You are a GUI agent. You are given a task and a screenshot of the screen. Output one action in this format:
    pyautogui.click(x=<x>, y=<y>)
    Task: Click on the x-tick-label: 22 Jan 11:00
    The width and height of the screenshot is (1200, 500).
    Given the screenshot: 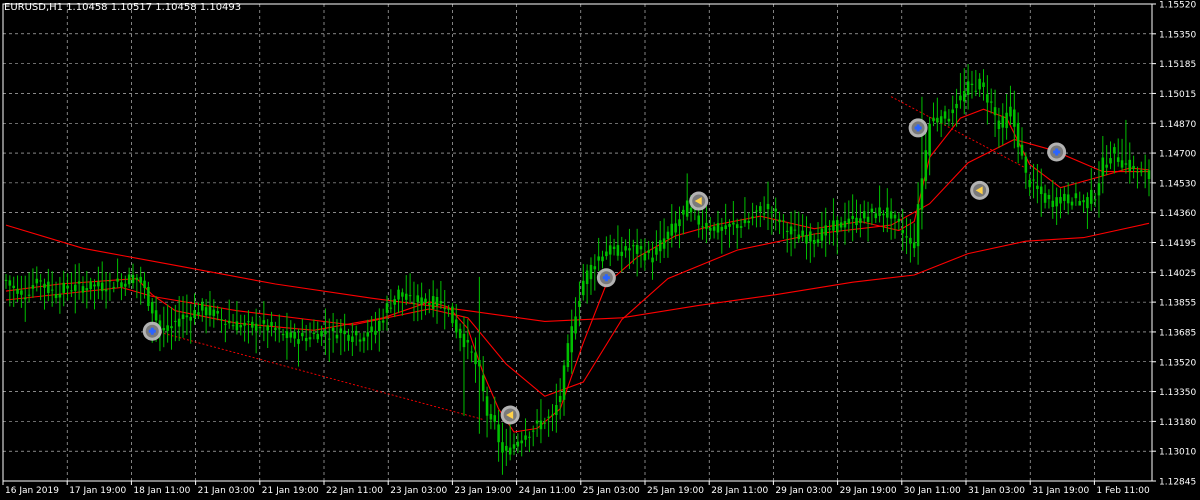 What is the action you would take?
    pyautogui.click(x=354, y=491)
    